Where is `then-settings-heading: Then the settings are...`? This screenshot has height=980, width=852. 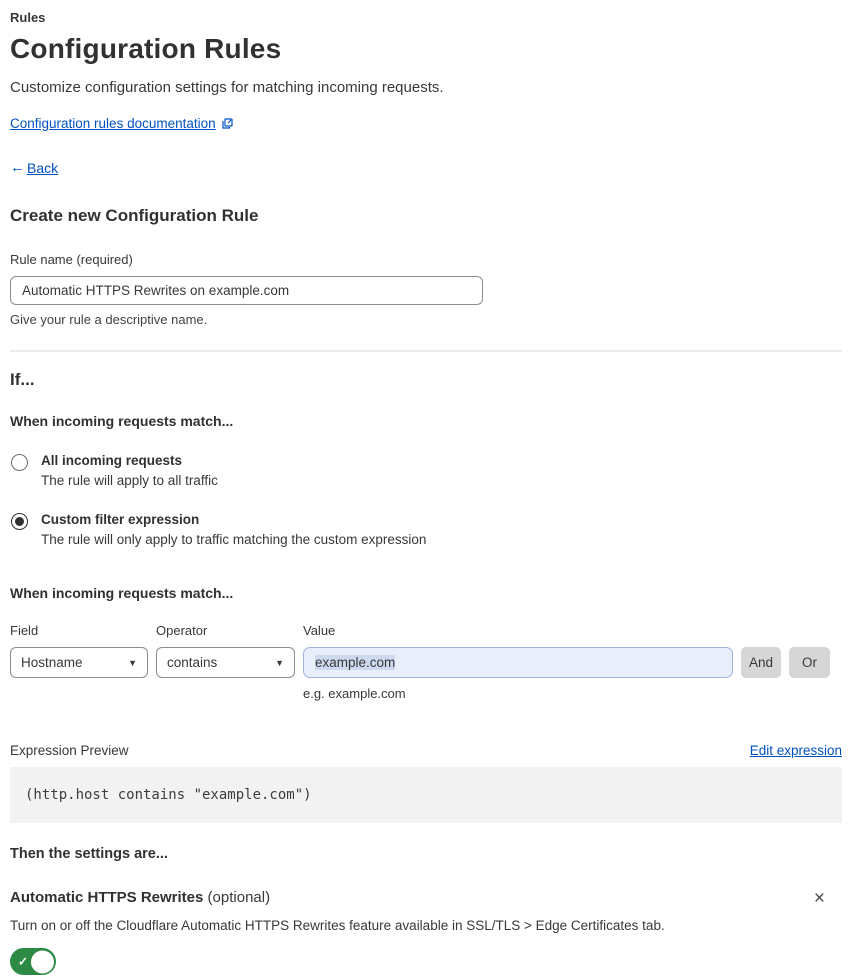
then-settings-heading: Then the settings are... is located at coordinates (89, 854).